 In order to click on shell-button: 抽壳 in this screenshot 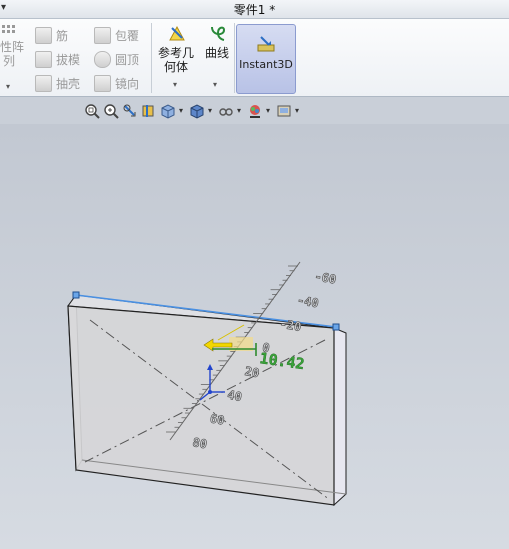, I will do `click(57, 83)`.